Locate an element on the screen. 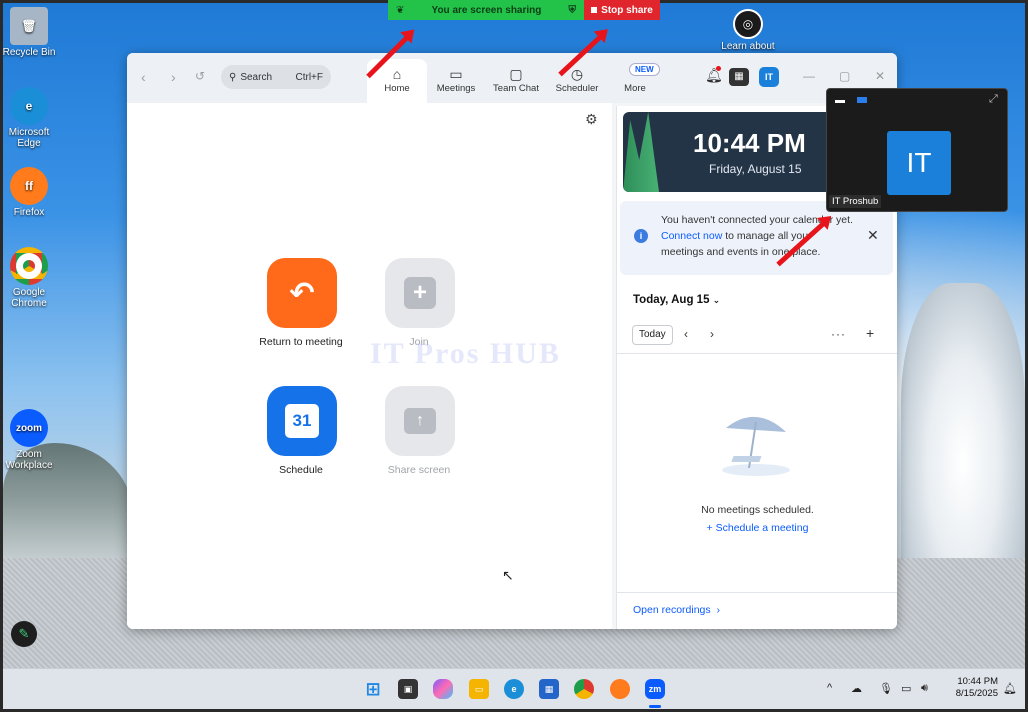 Image resolution: width=1028 pixels, height=712 pixels. no-meetings-text: No meetings scheduled. is located at coordinates (757, 510).